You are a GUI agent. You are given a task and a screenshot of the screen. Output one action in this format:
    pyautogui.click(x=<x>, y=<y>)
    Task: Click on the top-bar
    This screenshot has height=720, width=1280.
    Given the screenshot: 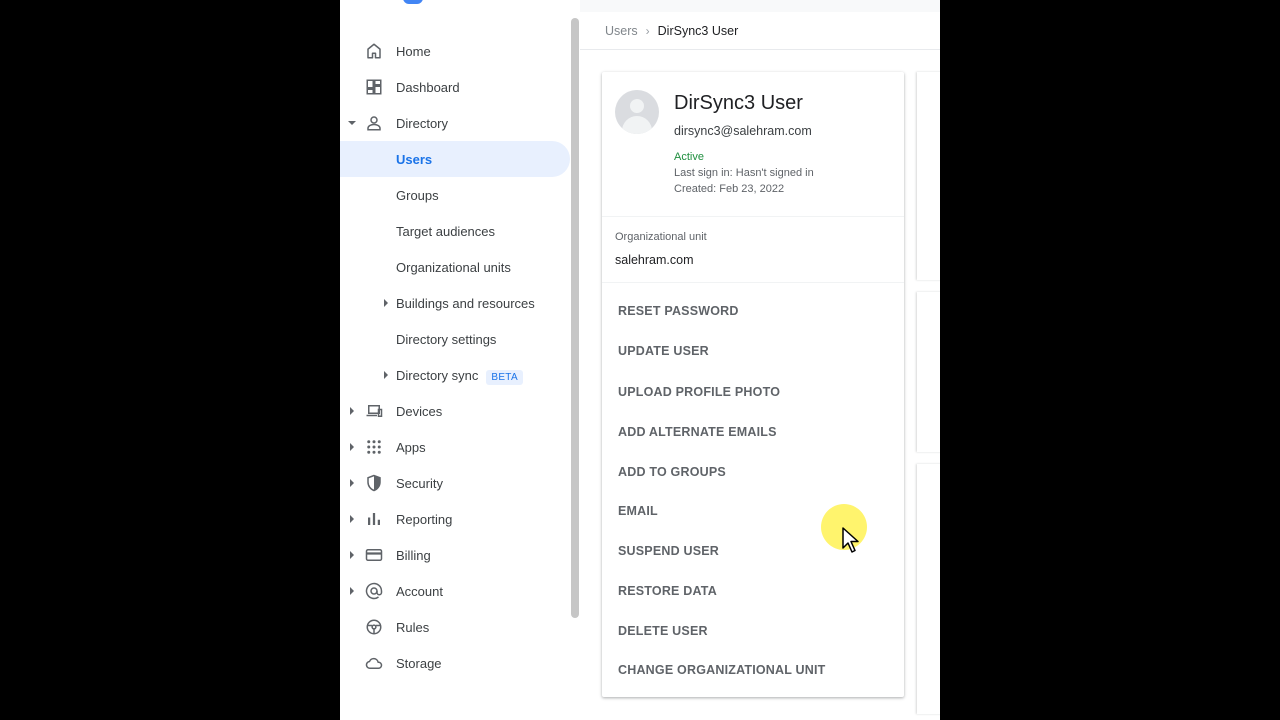 What is the action you would take?
    pyautogui.click(x=760, y=6)
    